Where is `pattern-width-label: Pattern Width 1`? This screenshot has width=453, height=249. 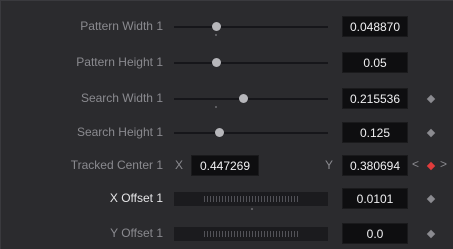
pattern-width-label: Pattern Width 1 is located at coordinates (121, 26).